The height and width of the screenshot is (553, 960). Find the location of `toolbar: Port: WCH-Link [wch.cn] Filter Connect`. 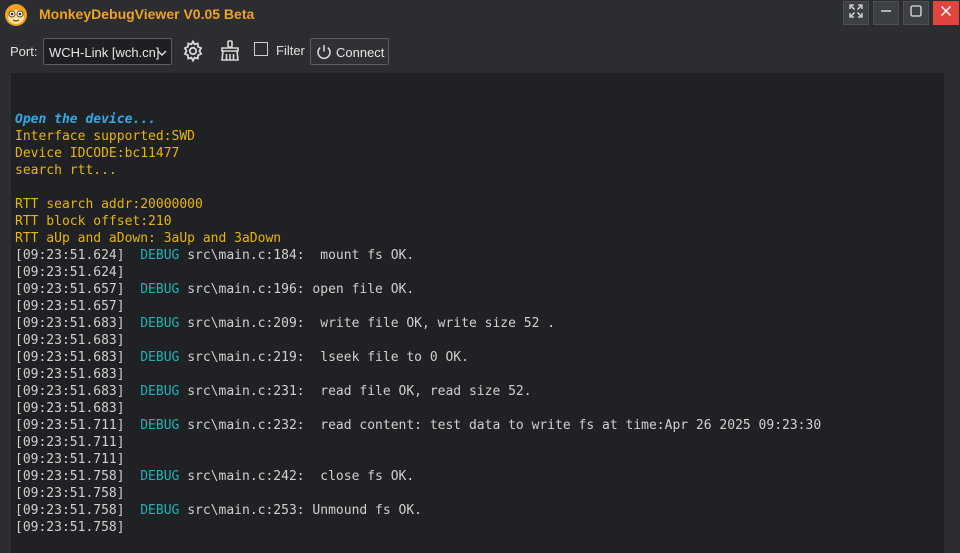

toolbar: Port: WCH-Link [wch.cn] Filter Connect is located at coordinates (480, 51).